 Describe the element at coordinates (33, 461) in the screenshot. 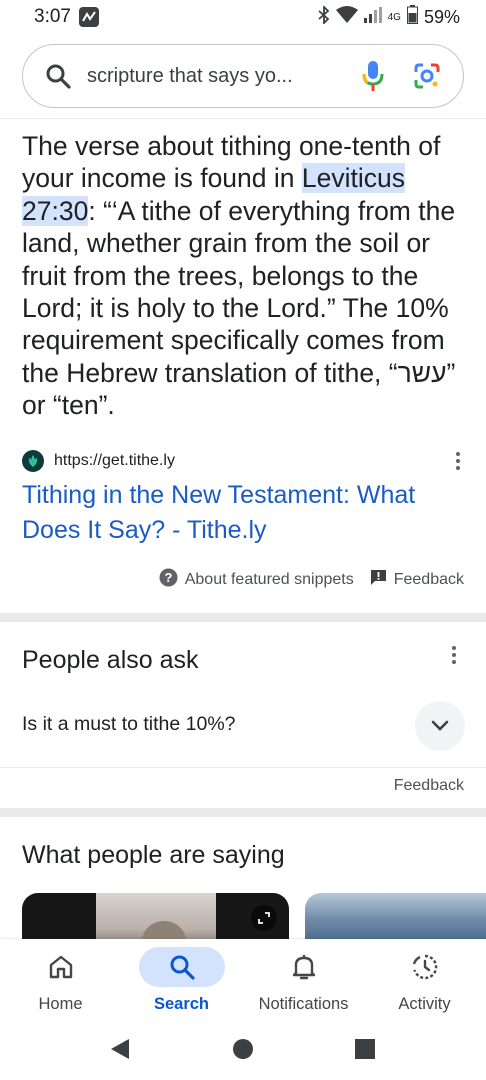

I see `tithely-favicon-icon` at that location.